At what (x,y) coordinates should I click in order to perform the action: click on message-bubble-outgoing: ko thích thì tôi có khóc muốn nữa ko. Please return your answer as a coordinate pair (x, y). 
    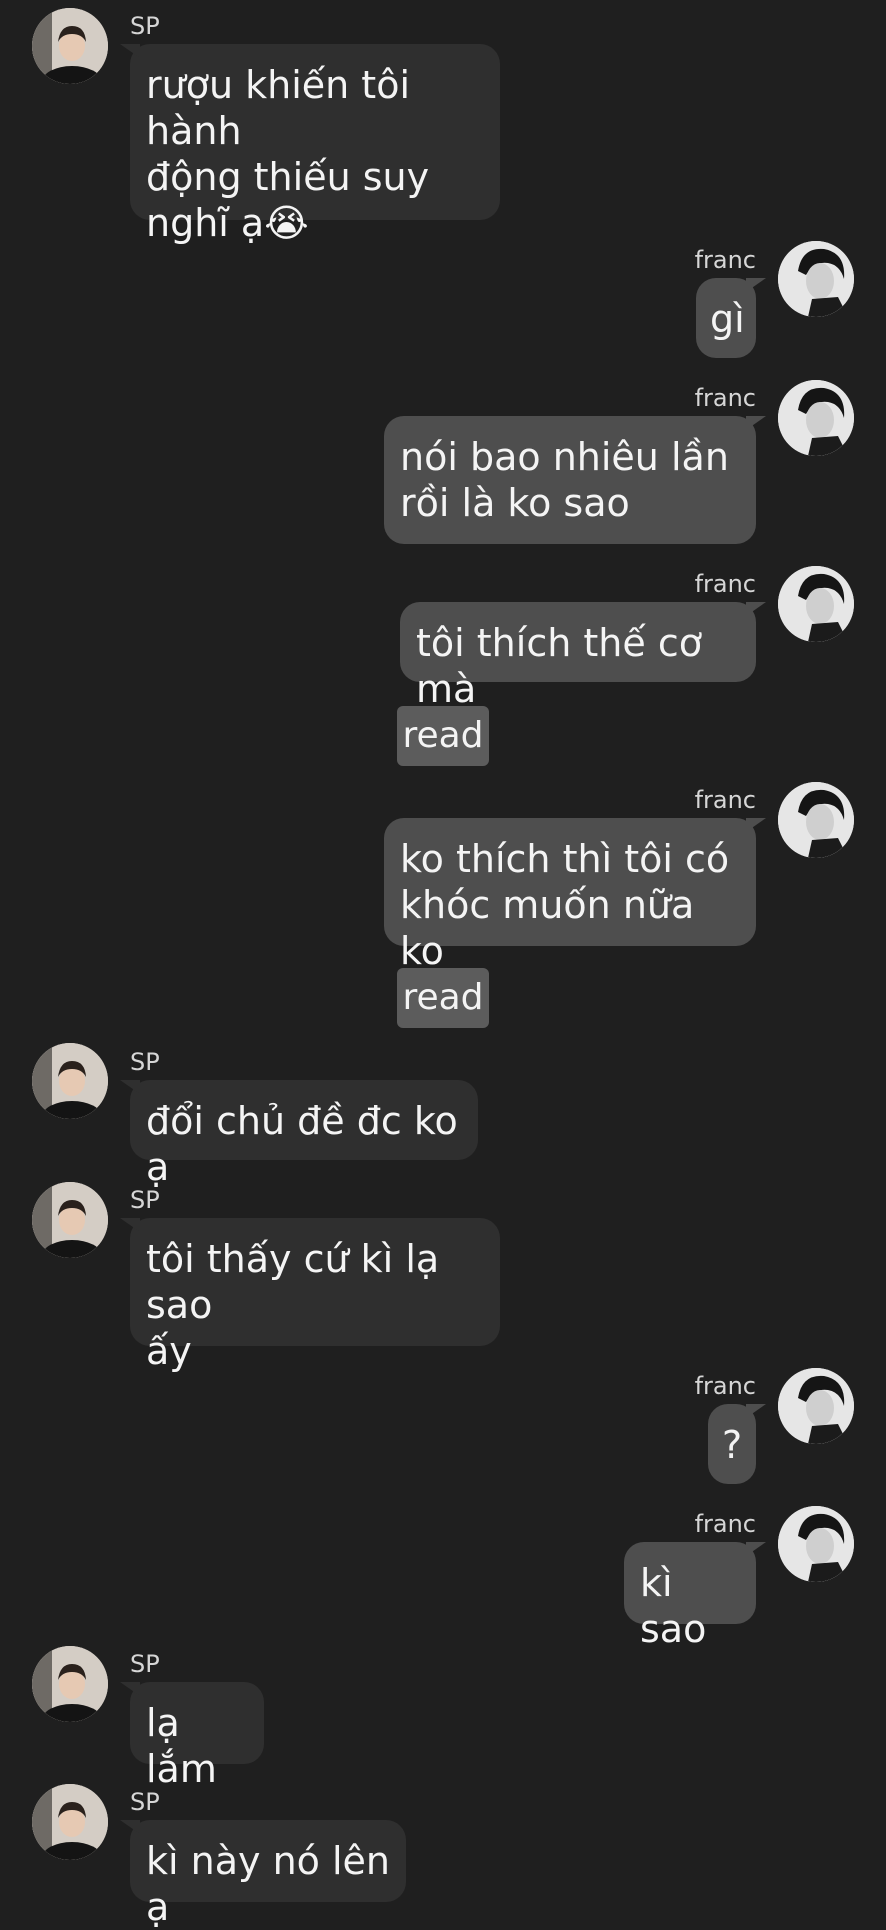
    Looking at the image, I should click on (575, 895).